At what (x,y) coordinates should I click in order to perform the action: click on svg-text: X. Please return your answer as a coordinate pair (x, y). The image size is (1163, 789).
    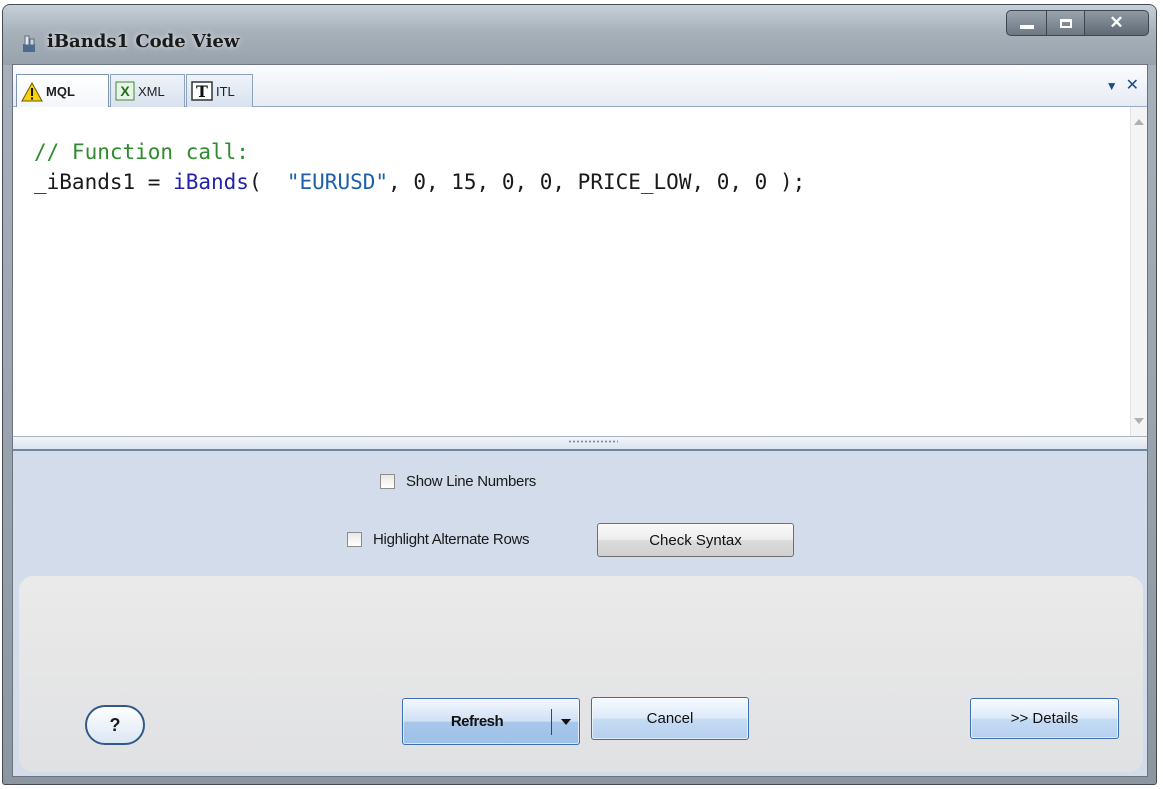
    Looking at the image, I should click on (125, 91).